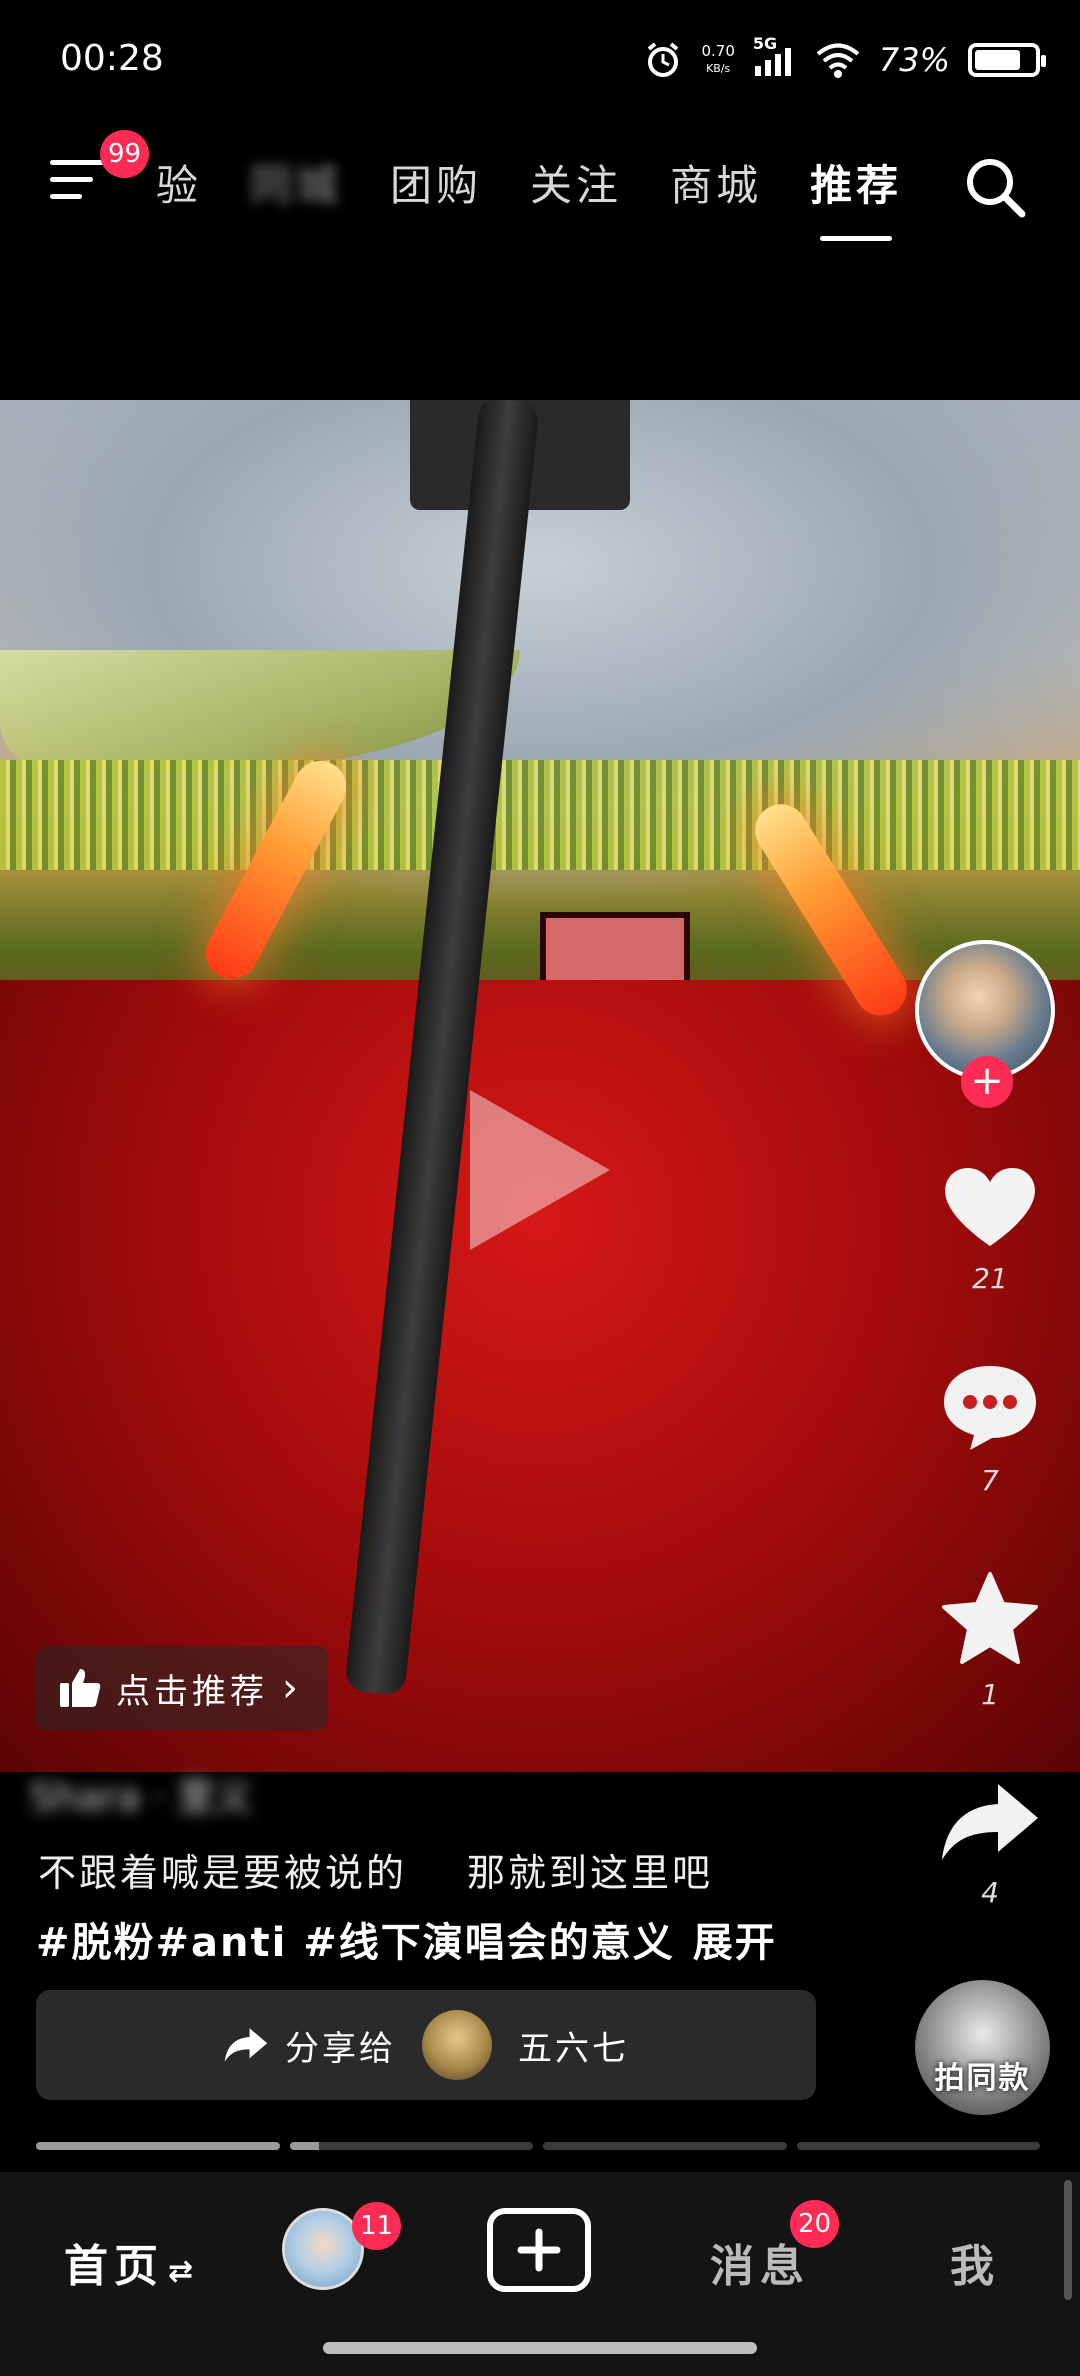 Image resolution: width=1080 pixels, height=2376 pixels. What do you see at coordinates (838, 60) in the screenshot?
I see `wifi-icon` at bounding box center [838, 60].